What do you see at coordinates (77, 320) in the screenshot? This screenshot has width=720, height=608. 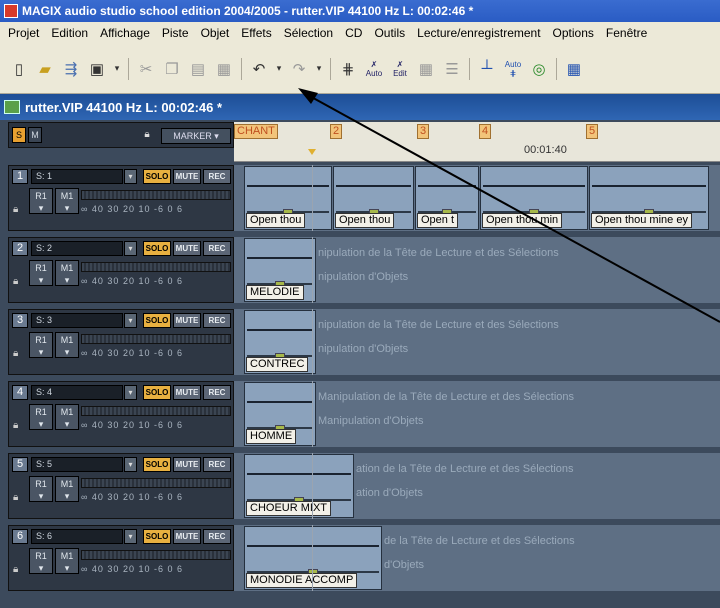 I see `track-name-field: S: 3` at bounding box center [77, 320].